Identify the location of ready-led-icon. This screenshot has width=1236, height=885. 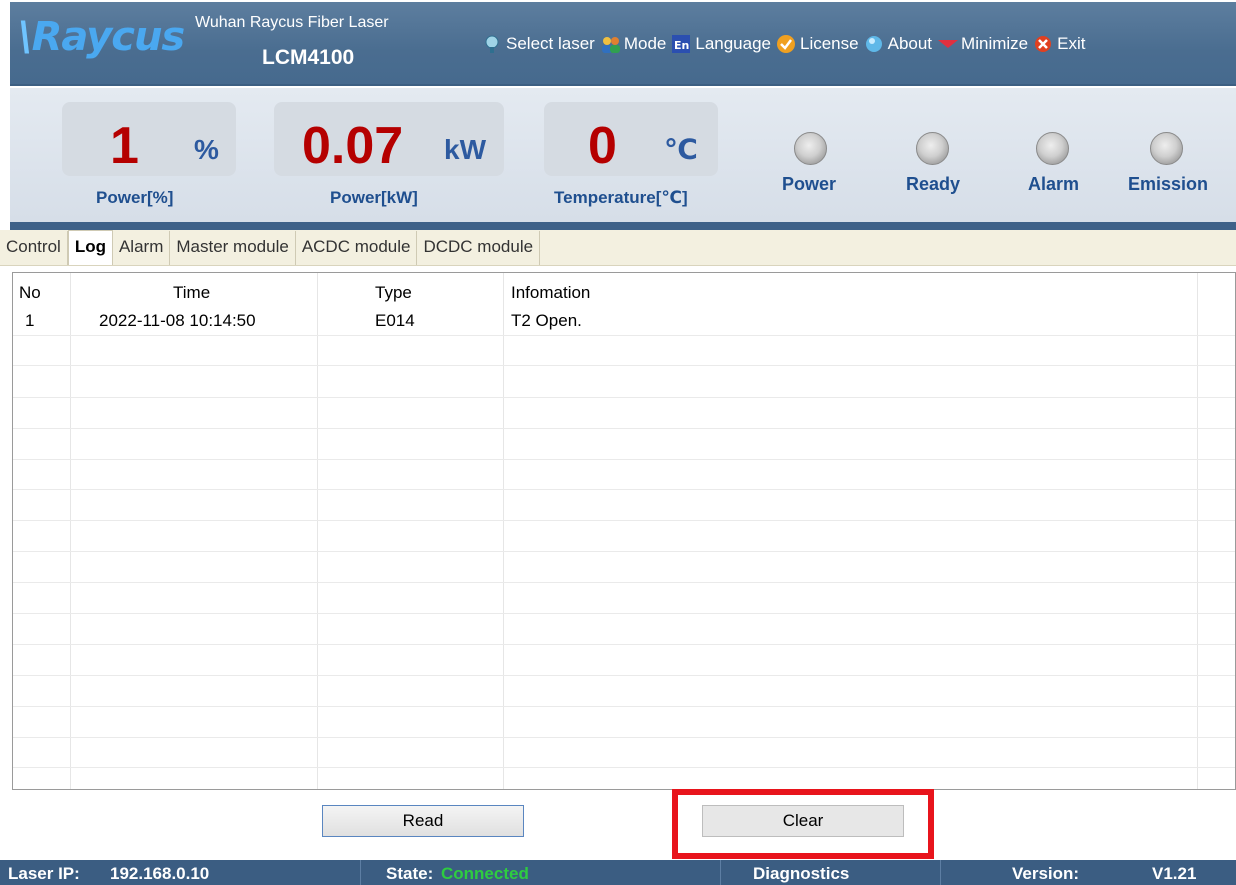
(932, 148).